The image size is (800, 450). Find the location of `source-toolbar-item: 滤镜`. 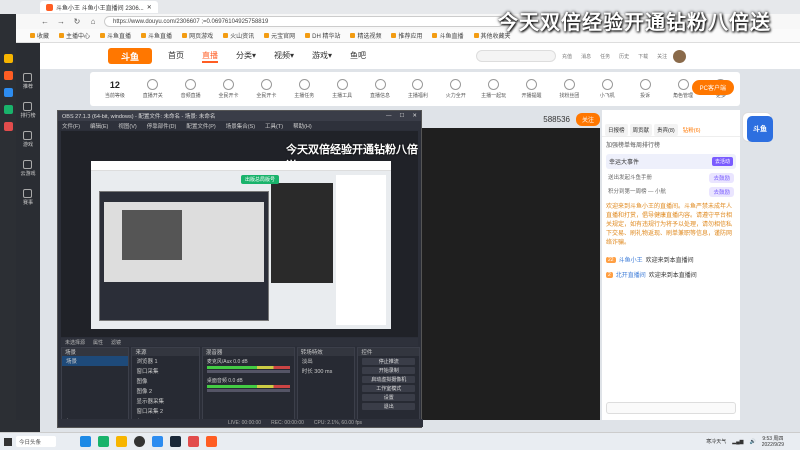

source-toolbar-item: 滤镜 is located at coordinates (116, 342).